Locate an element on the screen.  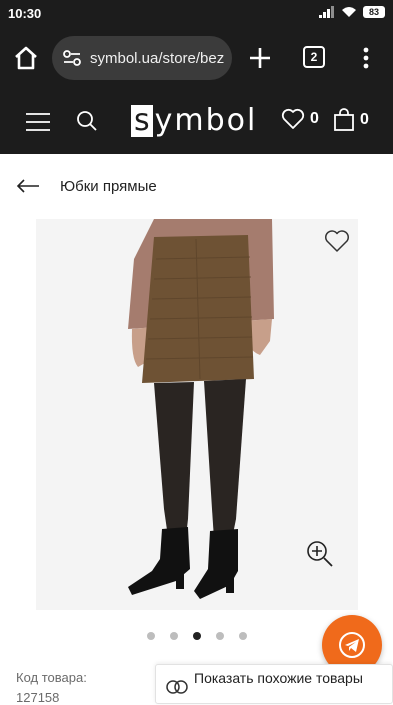
site-logo: s ymbol is located at coordinates (194, 121).